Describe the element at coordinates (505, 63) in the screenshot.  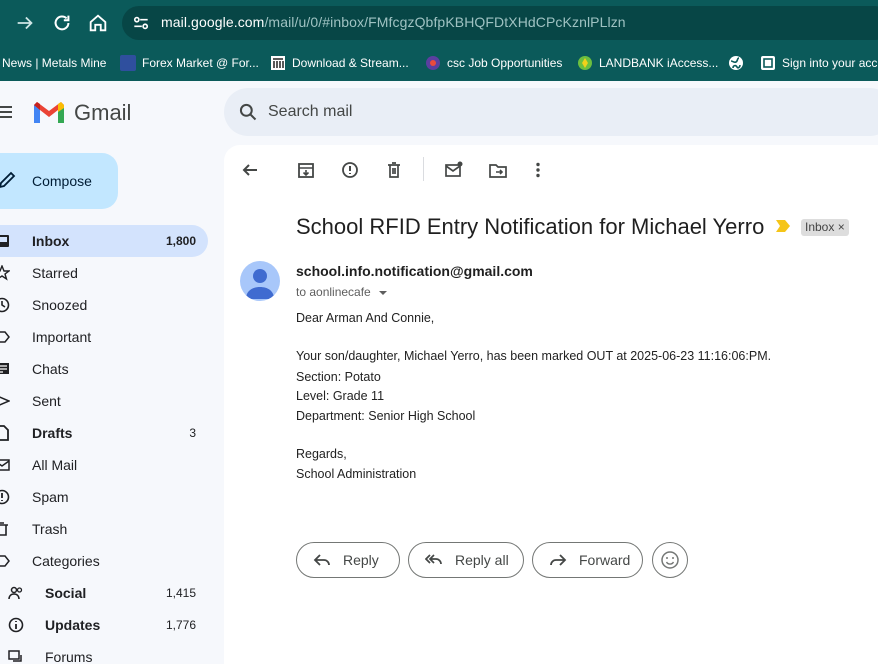
I see `bookmark-label: csc Job Opportunities` at that location.